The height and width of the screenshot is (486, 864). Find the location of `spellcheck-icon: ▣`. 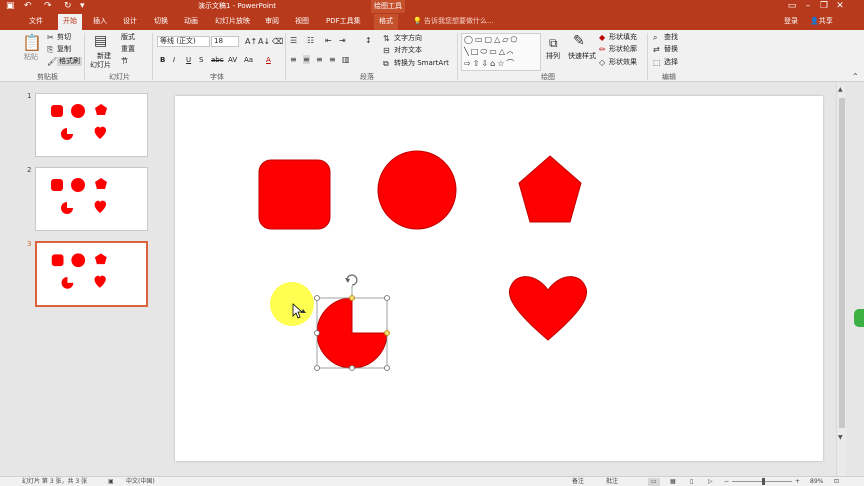

spellcheck-icon: ▣ is located at coordinates (111, 482).